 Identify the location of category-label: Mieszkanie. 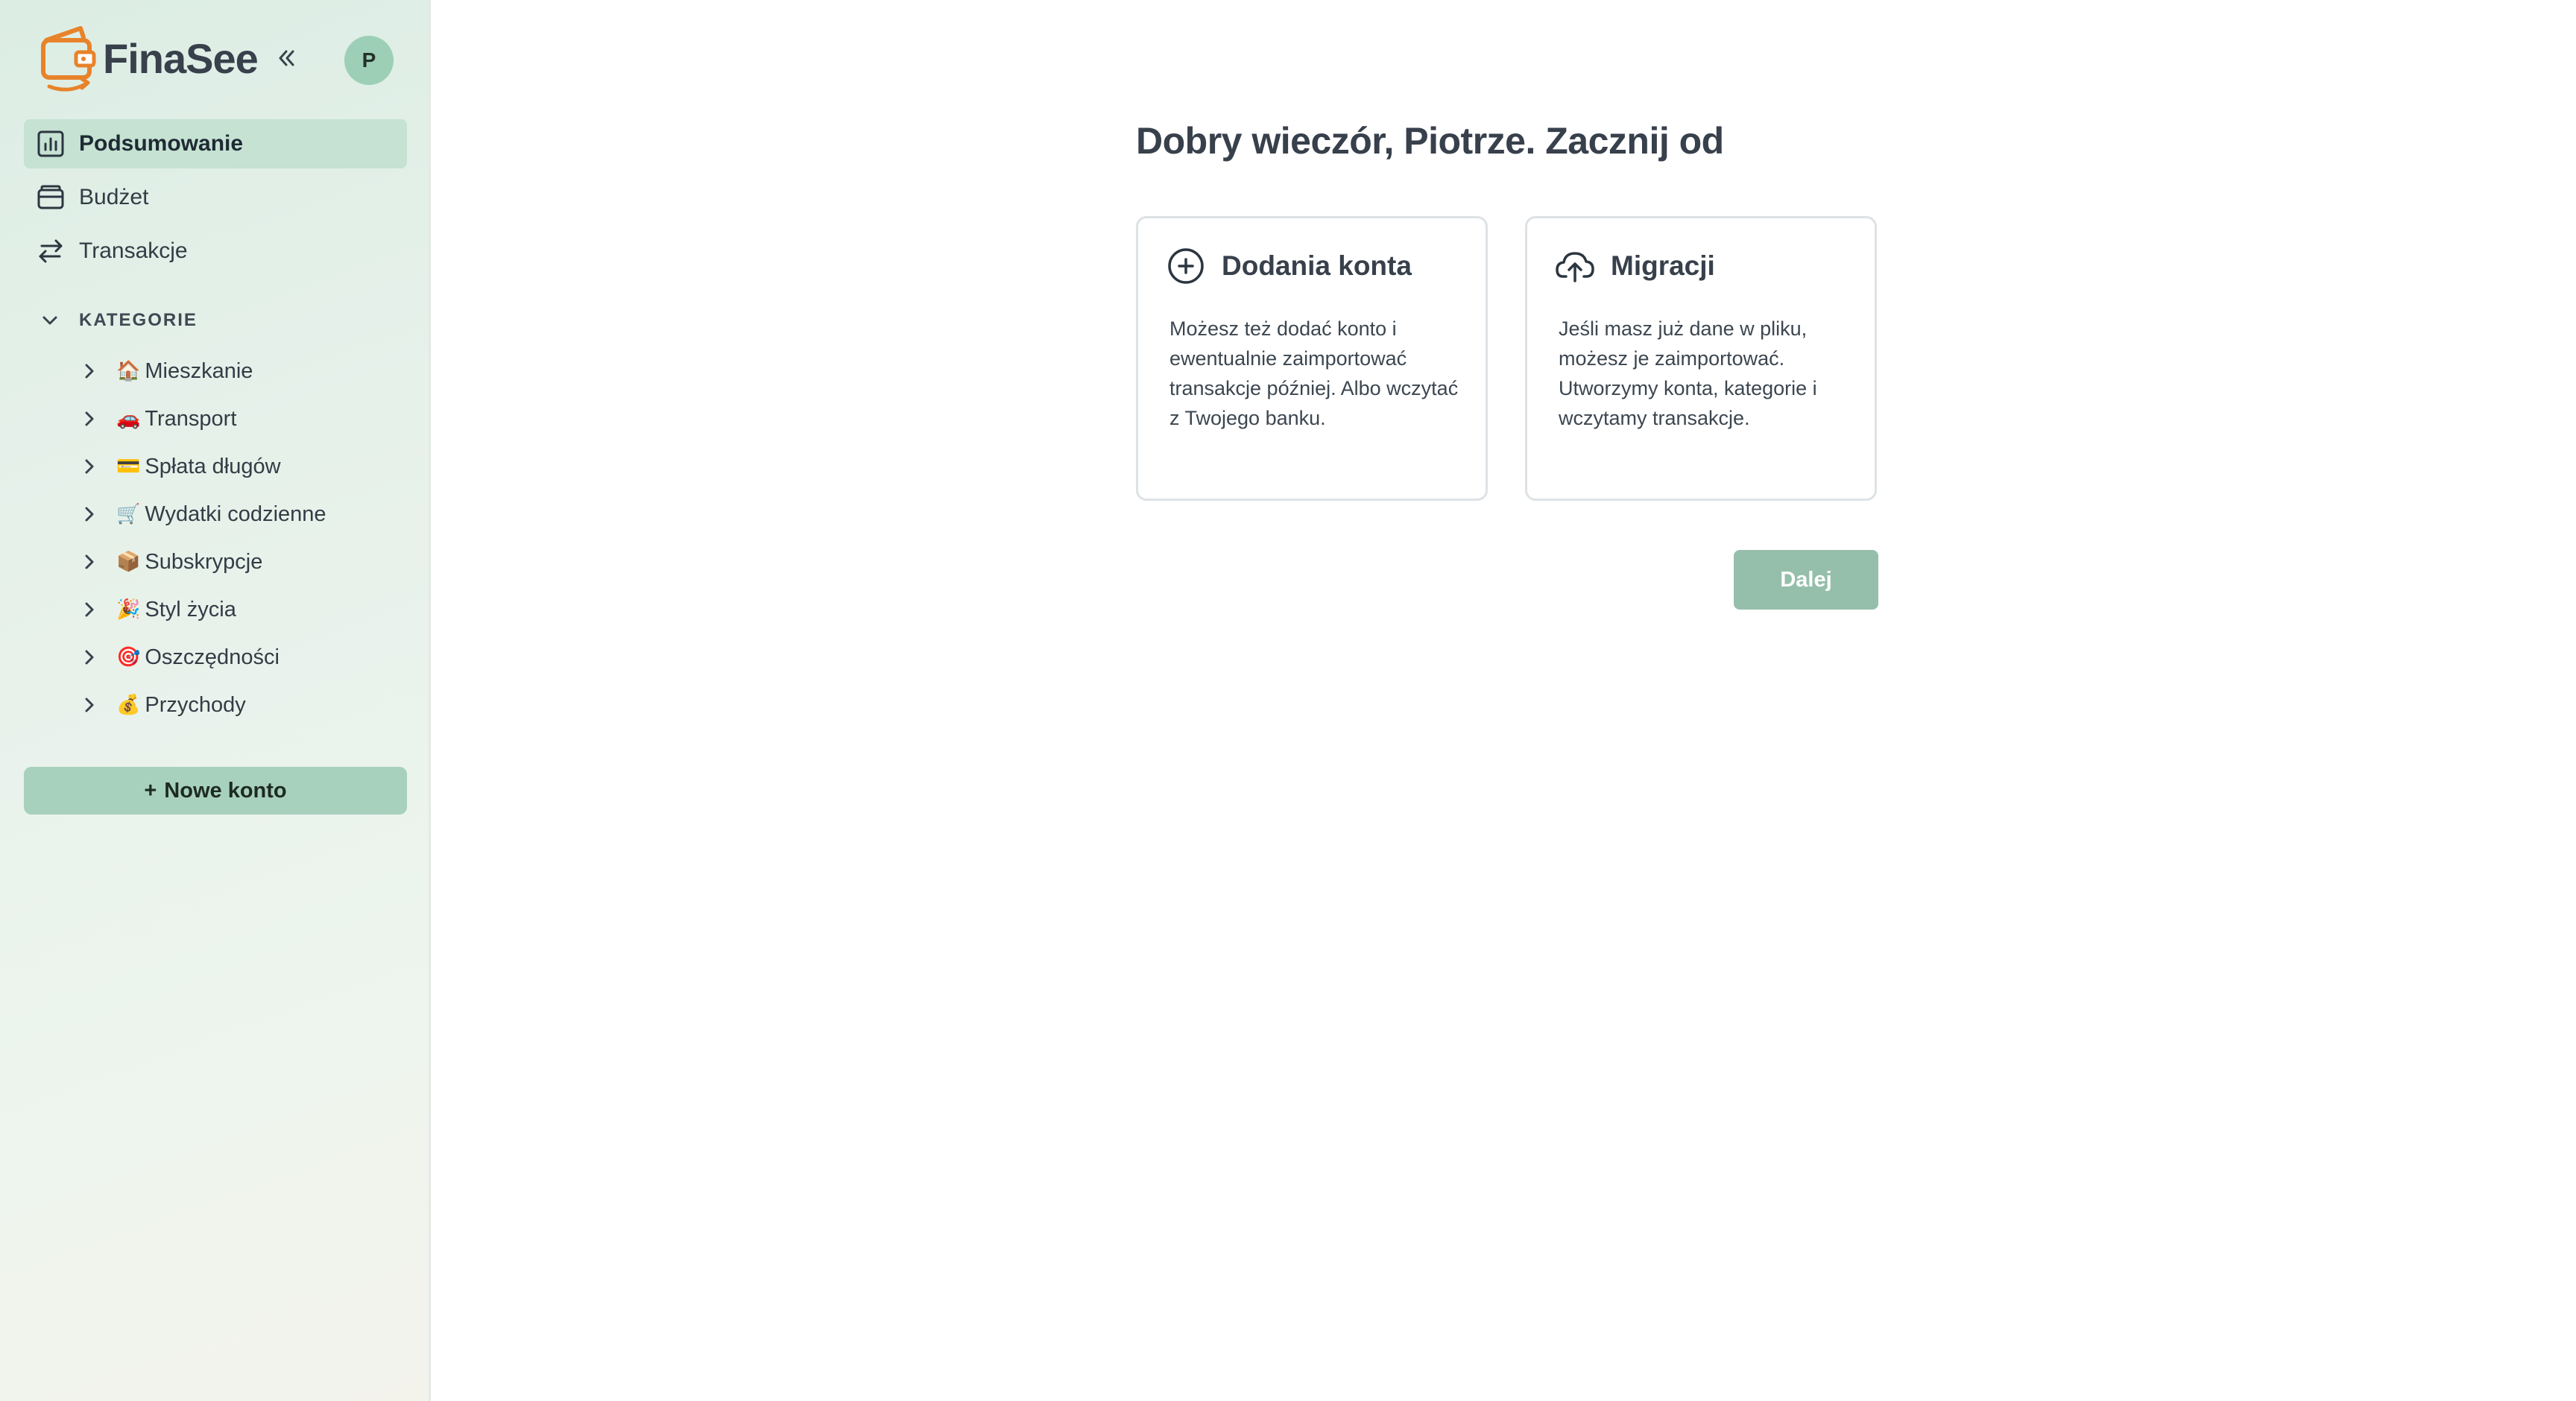
(199, 370).